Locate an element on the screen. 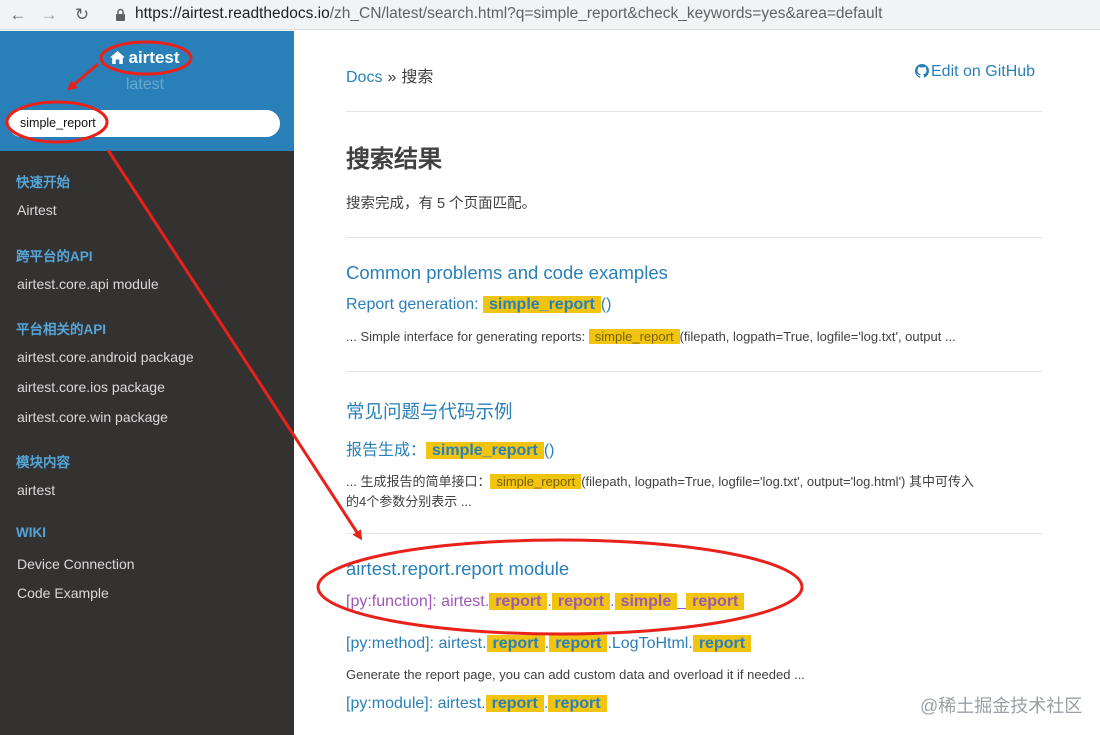 This screenshot has width=1100, height=735. sidebar-caption: 跨平台的API is located at coordinates (54, 256).